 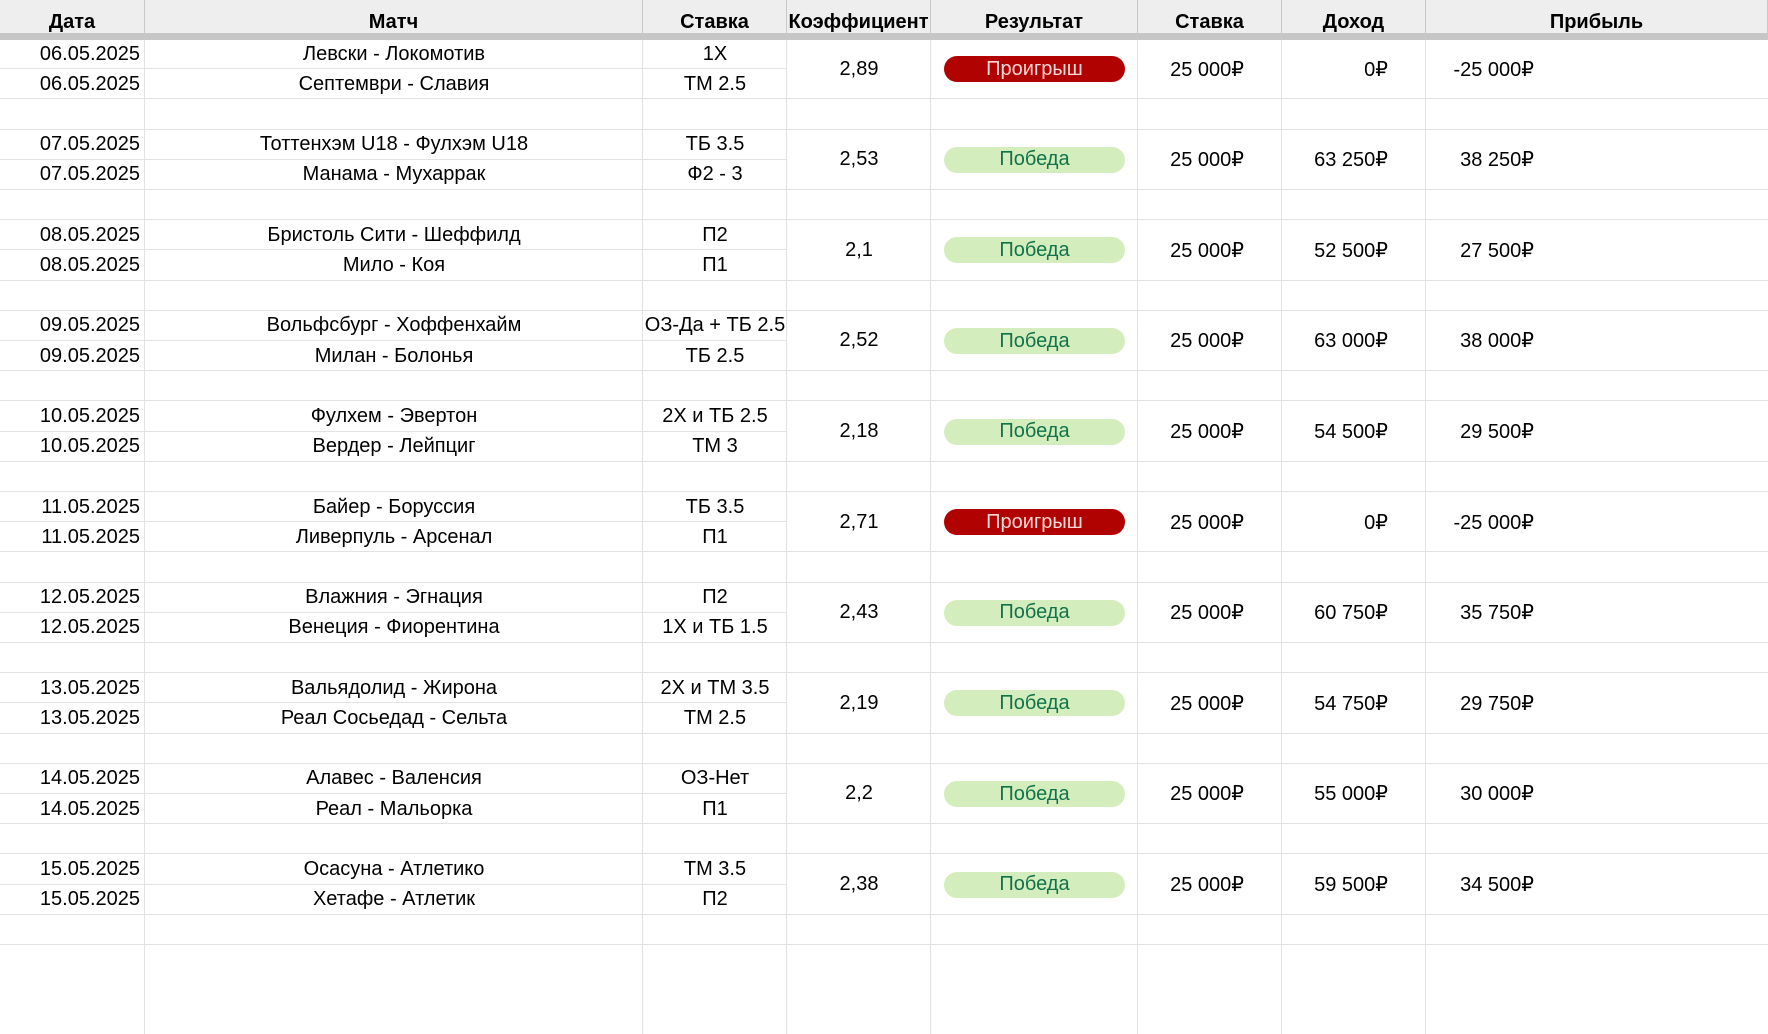 I want to click on header-profit: Прибыль, so click(x=1597, y=20).